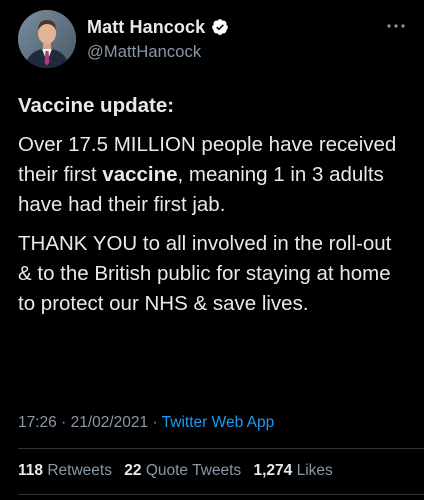 The height and width of the screenshot is (500, 424). What do you see at coordinates (314, 470) in the screenshot?
I see `likes-label: Likes` at bounding box center [314, 470].